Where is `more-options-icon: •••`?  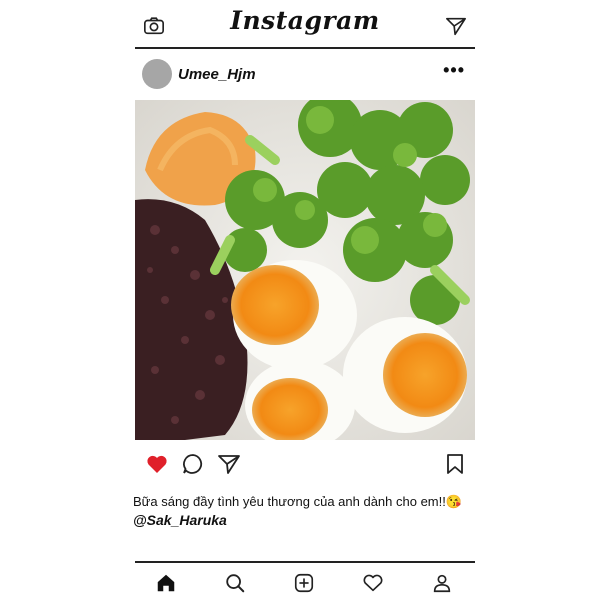 more-options-icon: ••• is located at coordinates (454, 70).